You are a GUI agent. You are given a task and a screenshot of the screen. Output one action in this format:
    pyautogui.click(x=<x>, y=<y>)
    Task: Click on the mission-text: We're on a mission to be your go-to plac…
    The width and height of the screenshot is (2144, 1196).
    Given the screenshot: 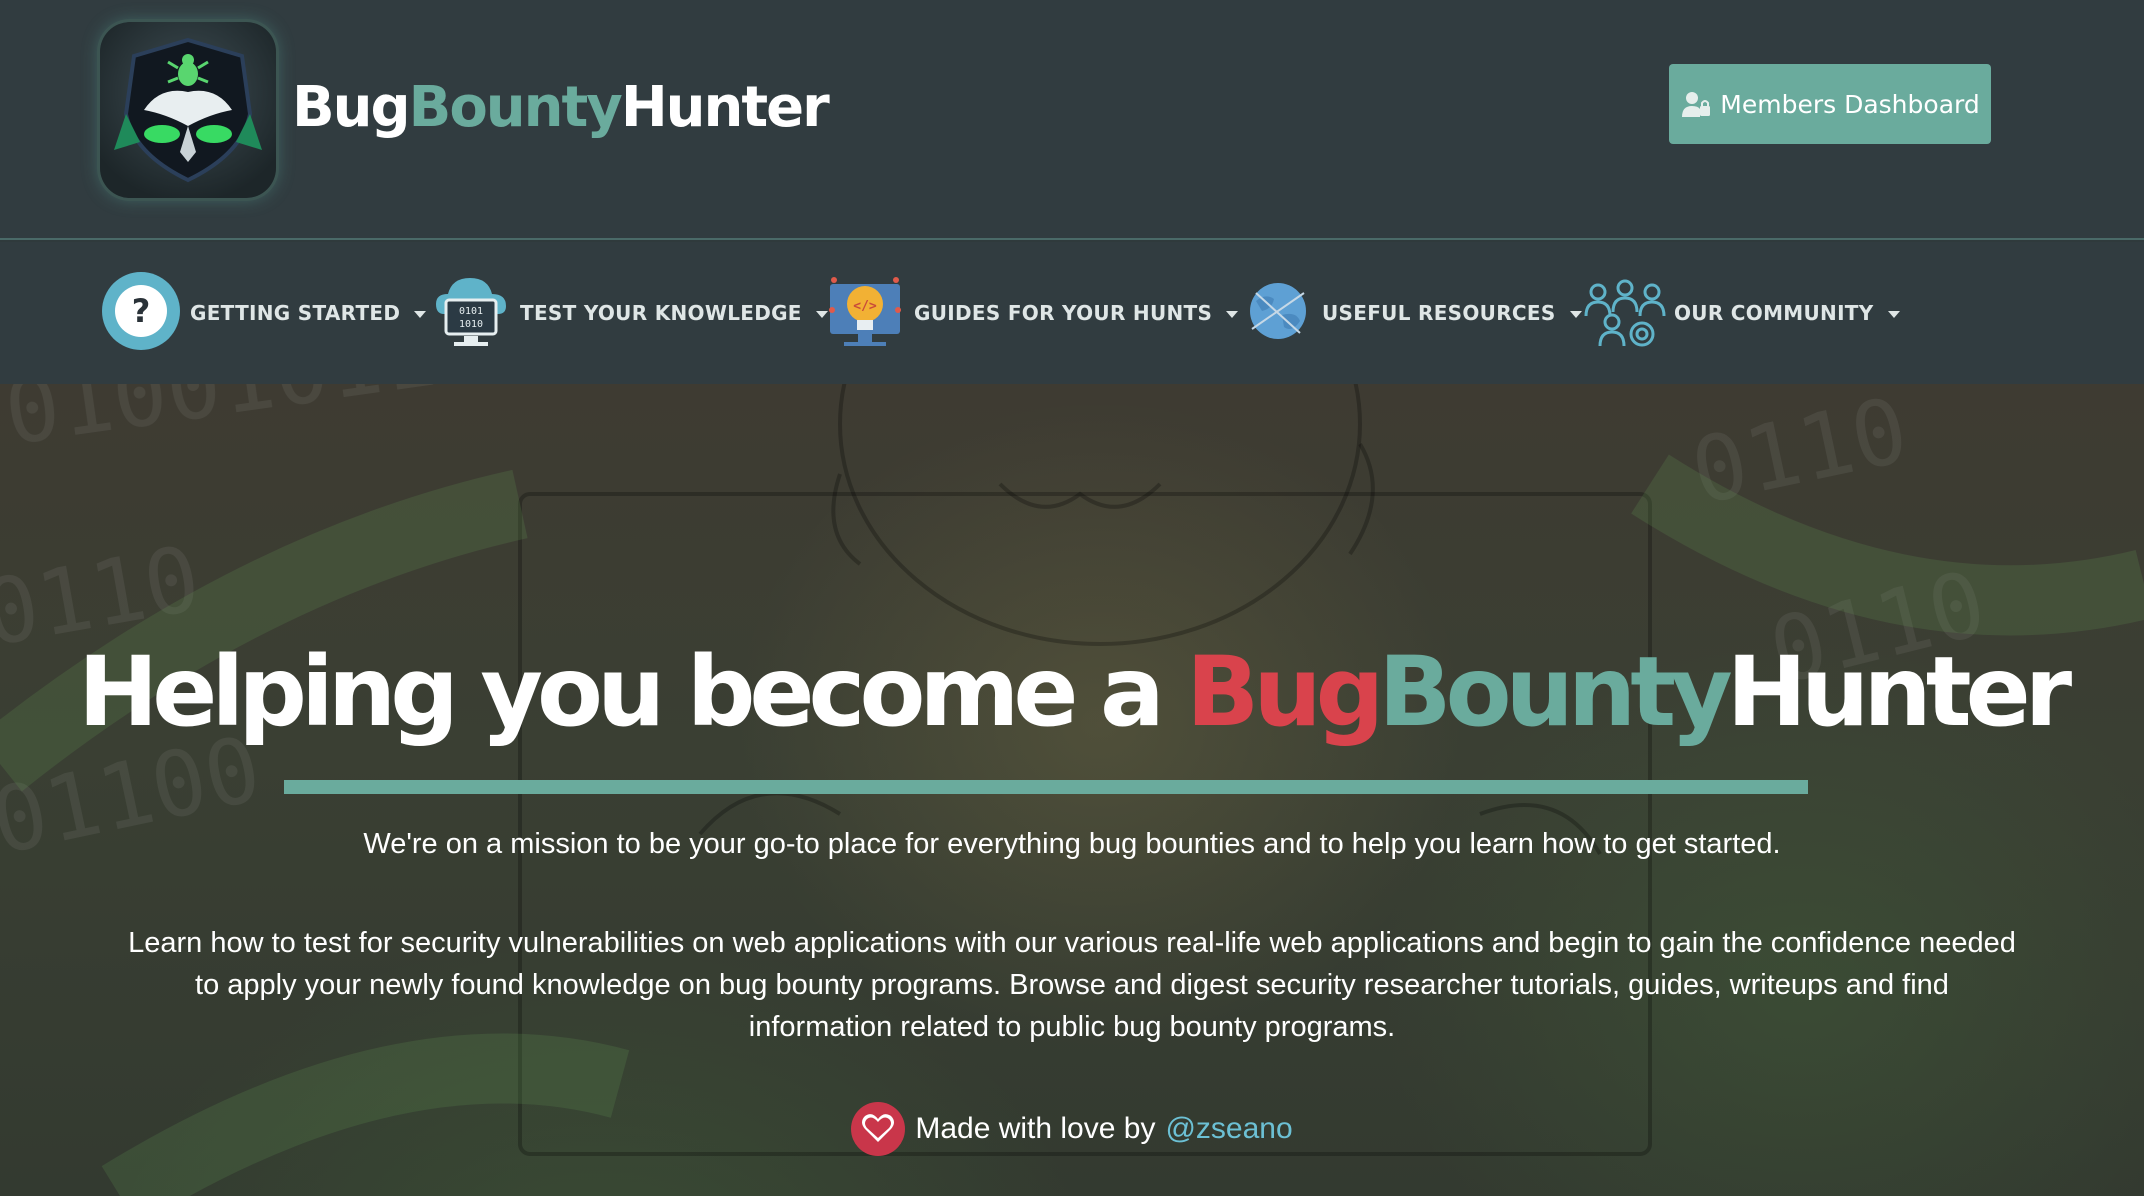 What is the action you would take?
    pyautogui.click(x=1072, y=844)
    